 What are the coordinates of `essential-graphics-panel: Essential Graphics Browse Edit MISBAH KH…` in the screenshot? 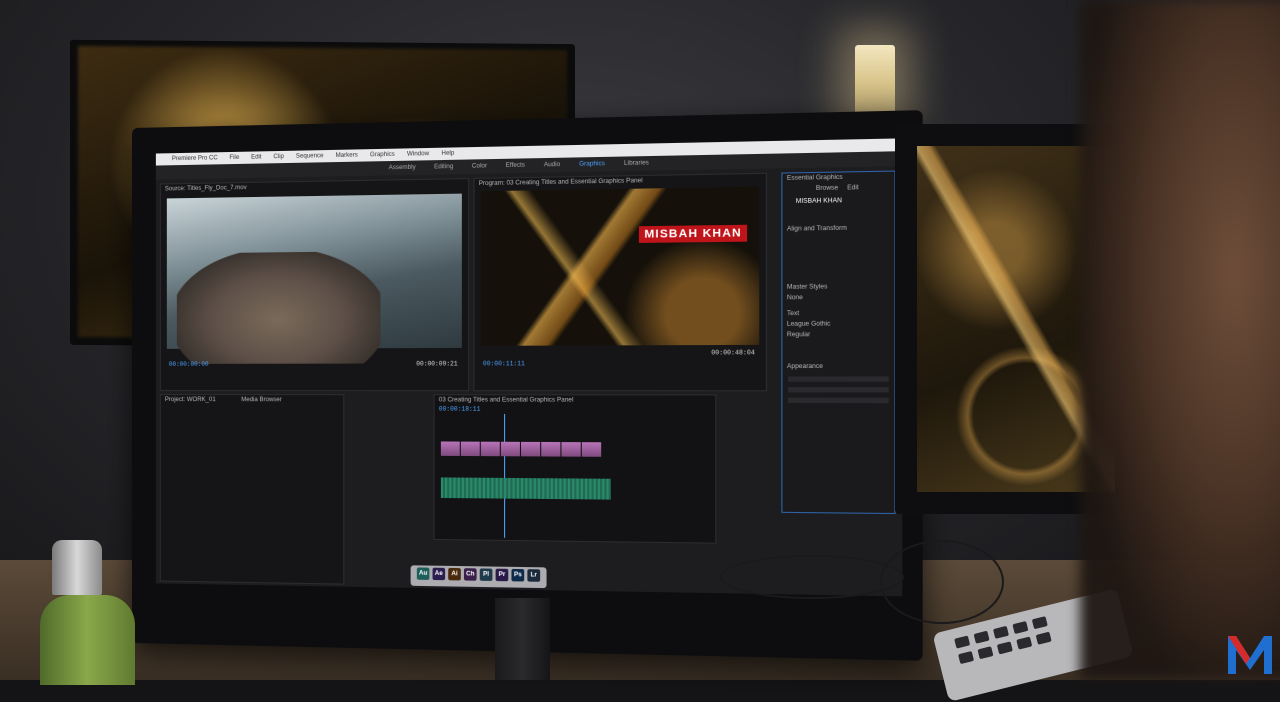 It's located at (838, 343).